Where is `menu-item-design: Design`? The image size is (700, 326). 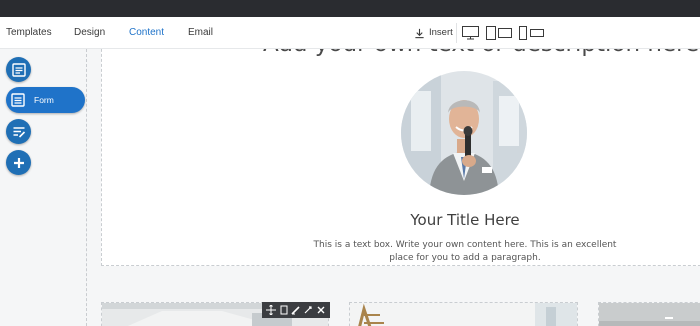
menu-item-design: Design is located at coordinates (89, 33).